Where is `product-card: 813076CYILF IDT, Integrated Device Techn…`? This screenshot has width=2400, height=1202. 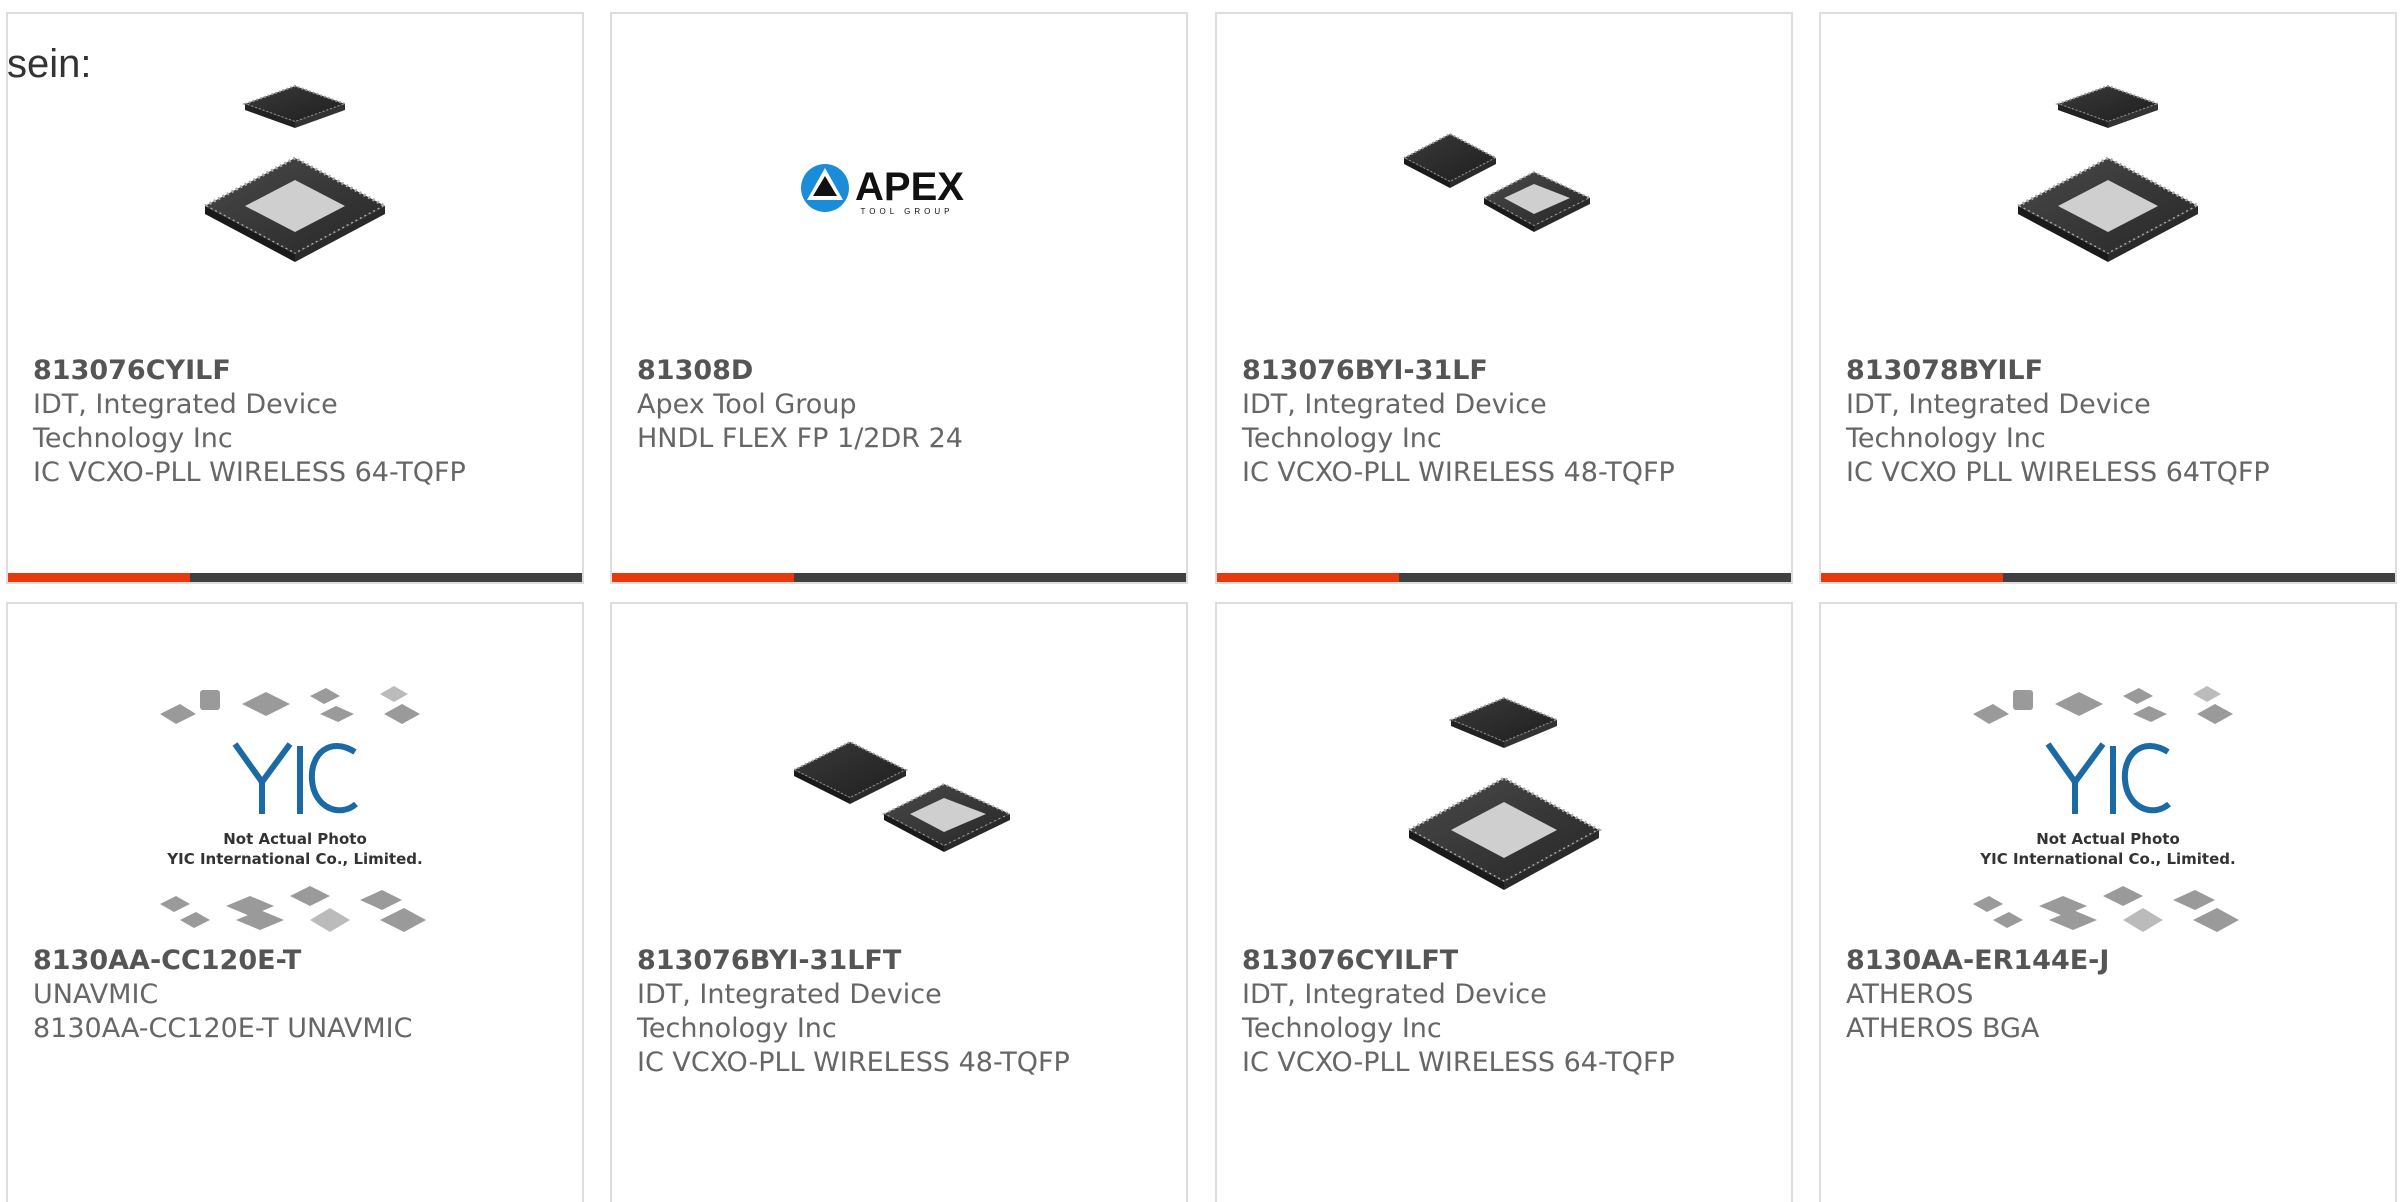 product-card: 813076CYILF IDT, Integrated Device Techn… is located at coordinates (295, 298).